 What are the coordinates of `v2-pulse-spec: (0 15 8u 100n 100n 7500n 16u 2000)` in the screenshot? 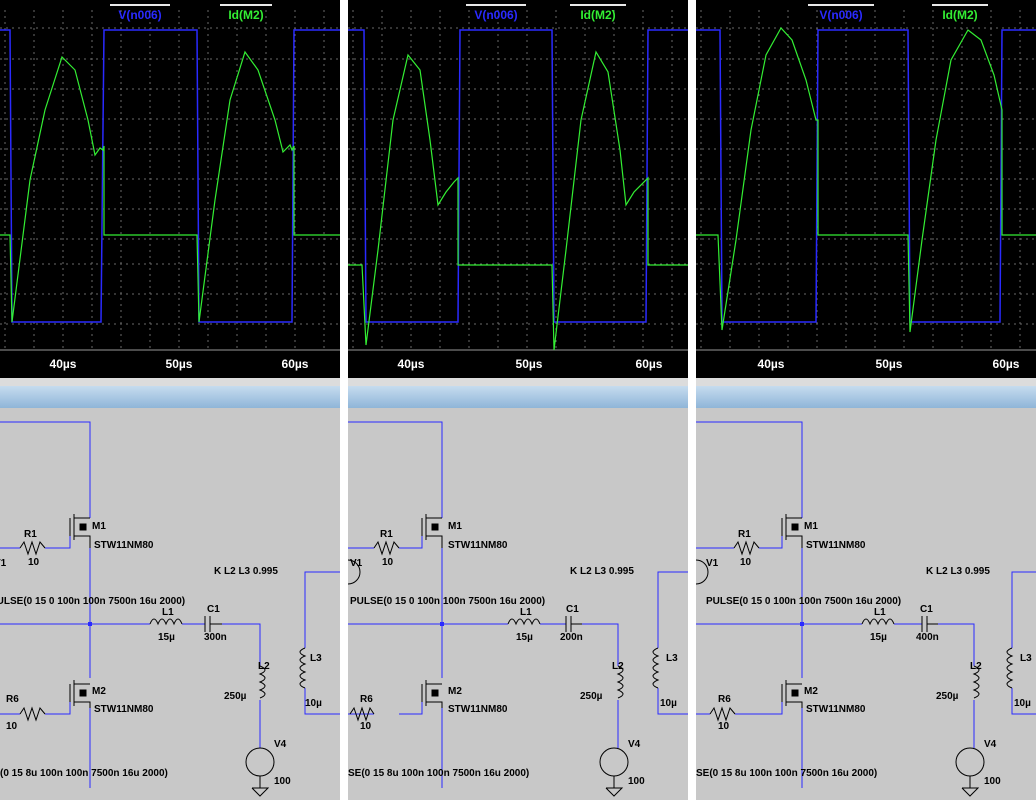 It's located at (84, 773).